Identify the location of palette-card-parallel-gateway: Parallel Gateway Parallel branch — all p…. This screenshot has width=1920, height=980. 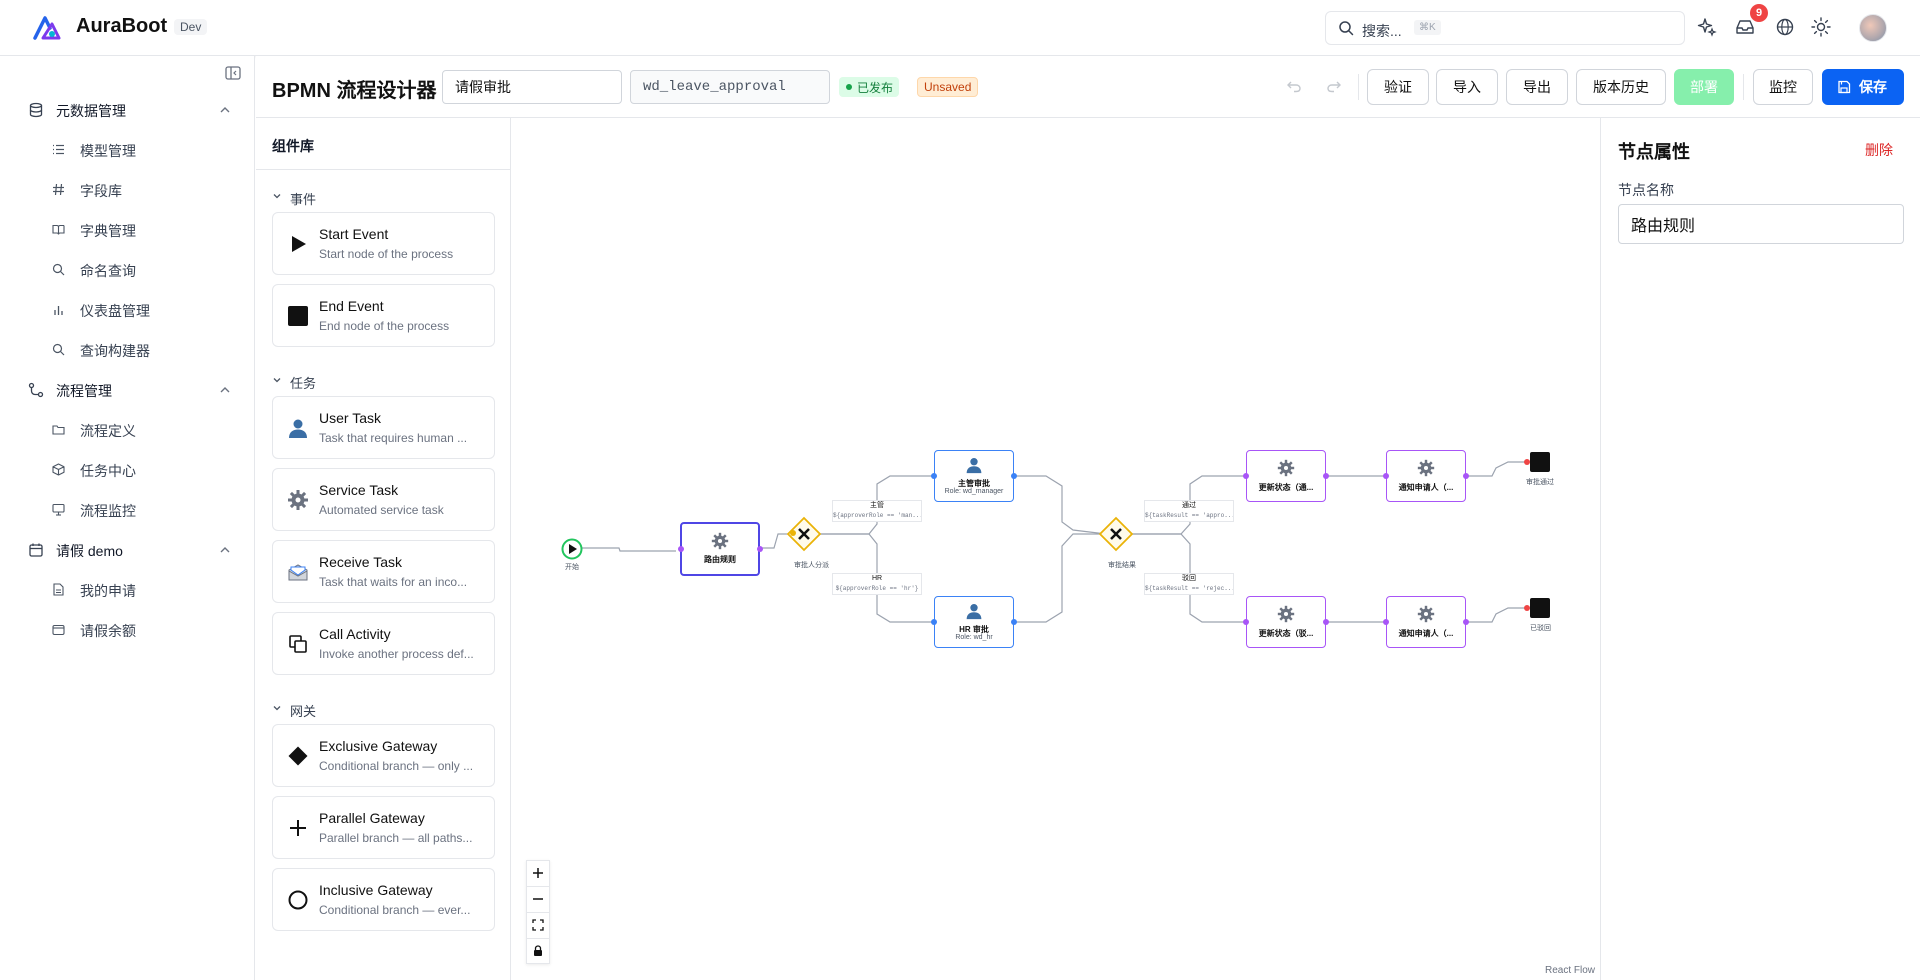
(383, 827).